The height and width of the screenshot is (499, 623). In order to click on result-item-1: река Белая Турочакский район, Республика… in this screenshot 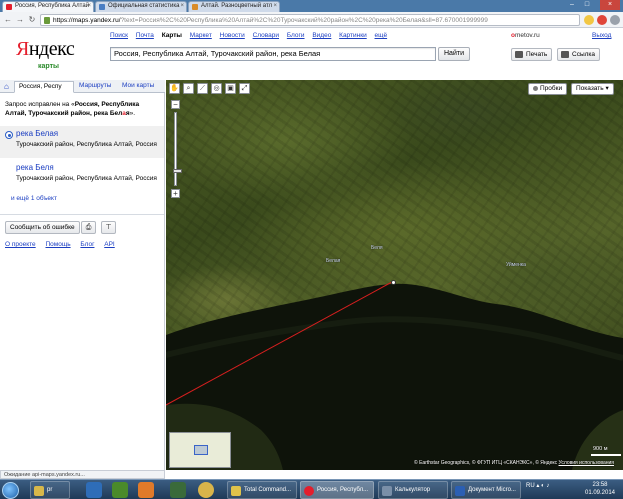, I will do `click(82, 142)`.